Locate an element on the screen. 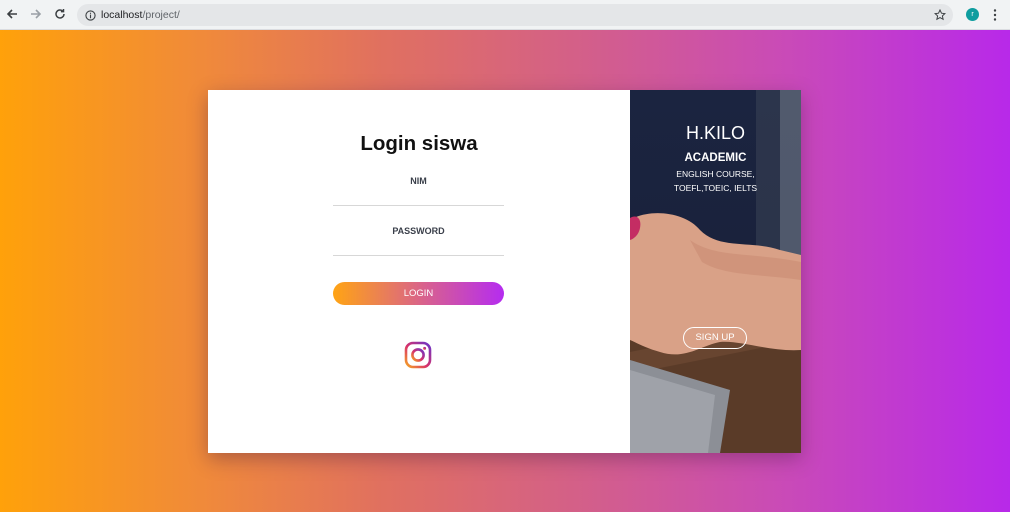 Image resolution: width=1010 pixels, height=512 pixels. nim-input is located at coordinates (418, 181).